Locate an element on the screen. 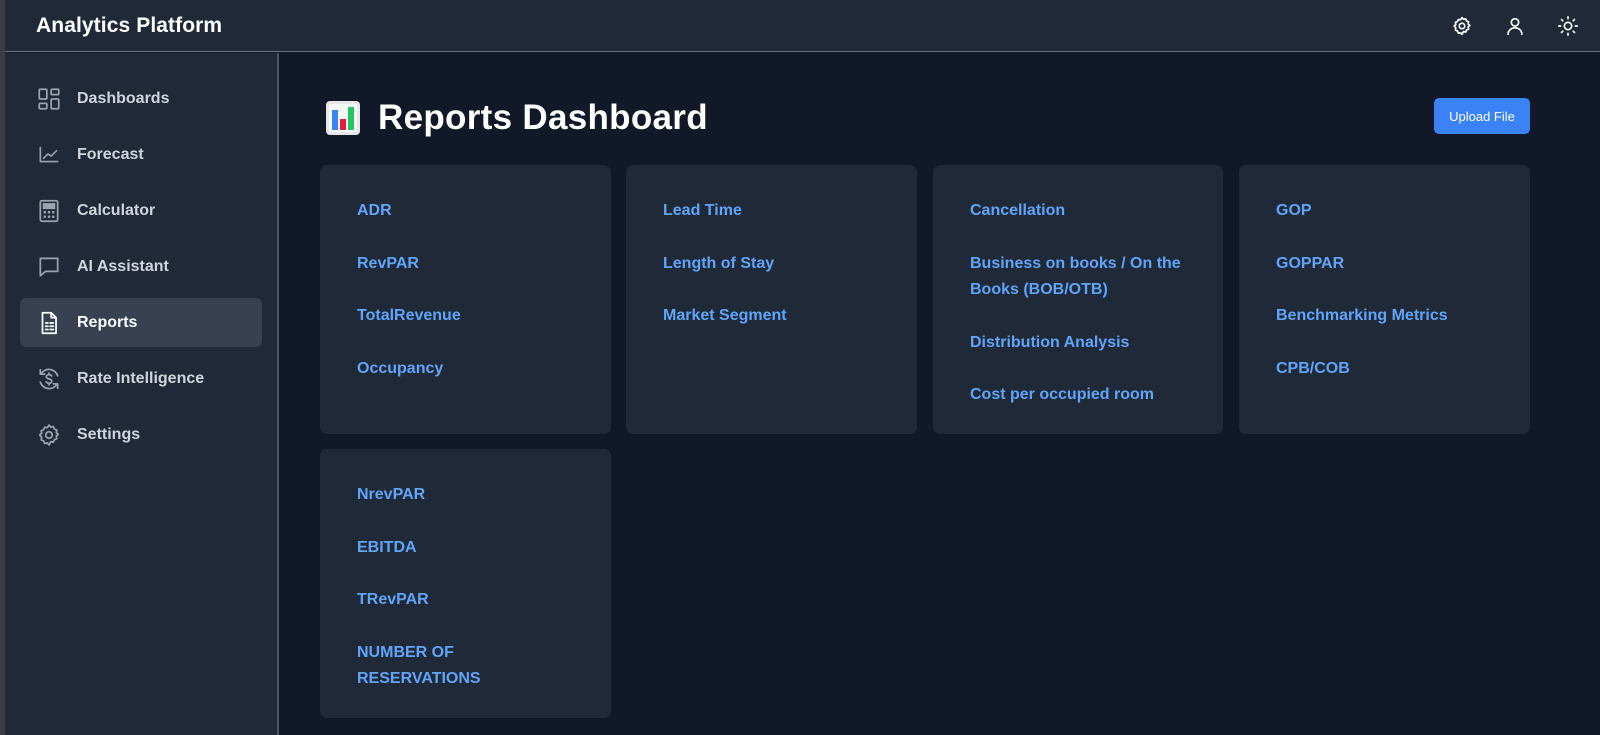 The width and height of the screenshot is (1600, 735). sidebar-item-rate-intelligence: Rate Intelligence is located at coordinates (141, 378).